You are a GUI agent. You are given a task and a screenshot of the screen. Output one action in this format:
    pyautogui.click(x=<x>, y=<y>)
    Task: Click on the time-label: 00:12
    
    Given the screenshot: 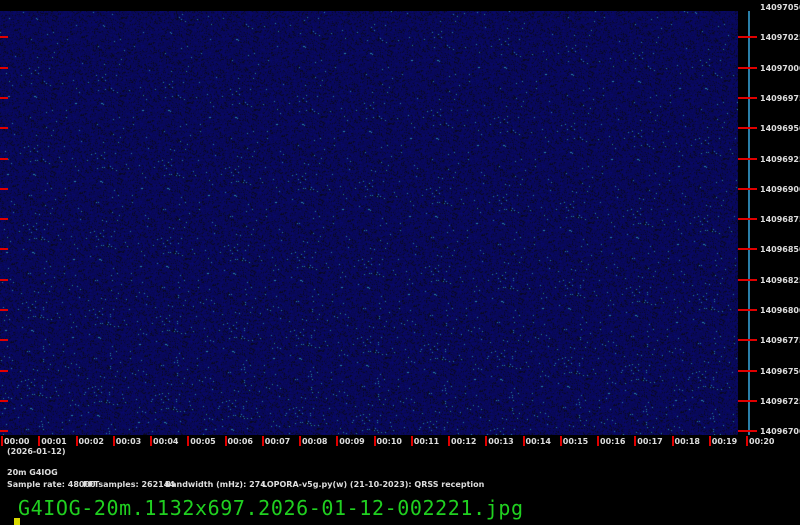 What is the action you would take?
    pyautogui.click(x=462, y=441)
    